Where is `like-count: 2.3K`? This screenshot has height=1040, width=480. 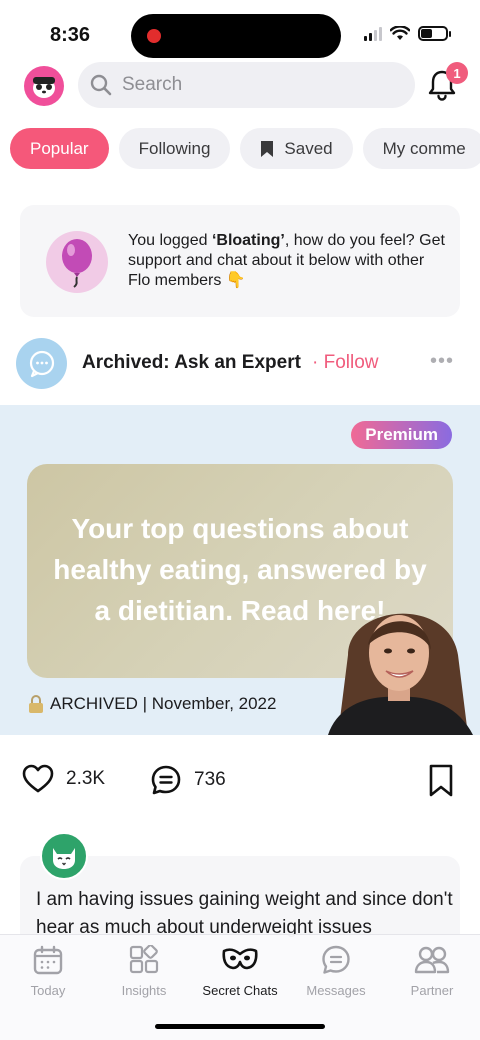 like-count: 2.3K is located at coordinates (86, 778).